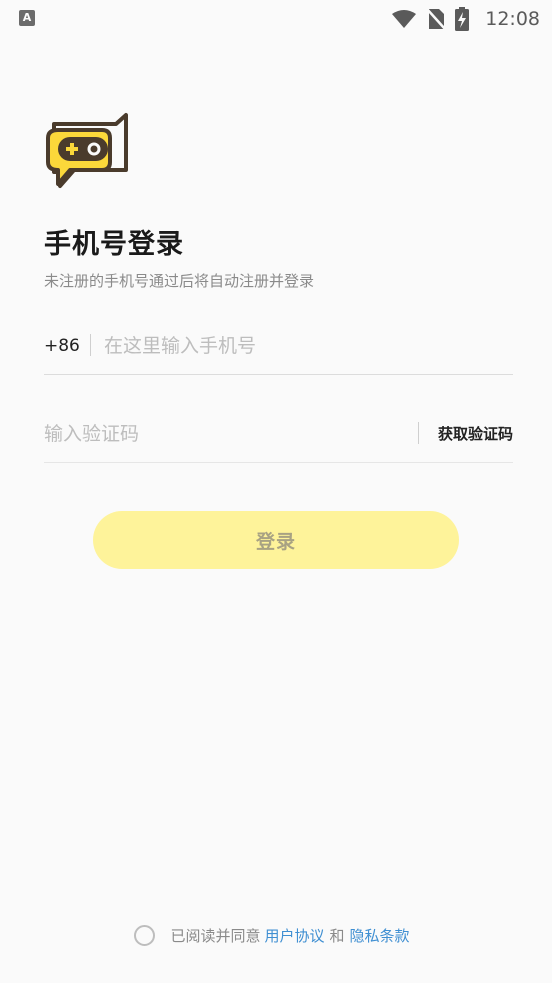  What do you see at coordinates (215, 935) in the screenshot?
I see `agreement-prefix: 已阅读并同意` at bounding box center [215, 935].